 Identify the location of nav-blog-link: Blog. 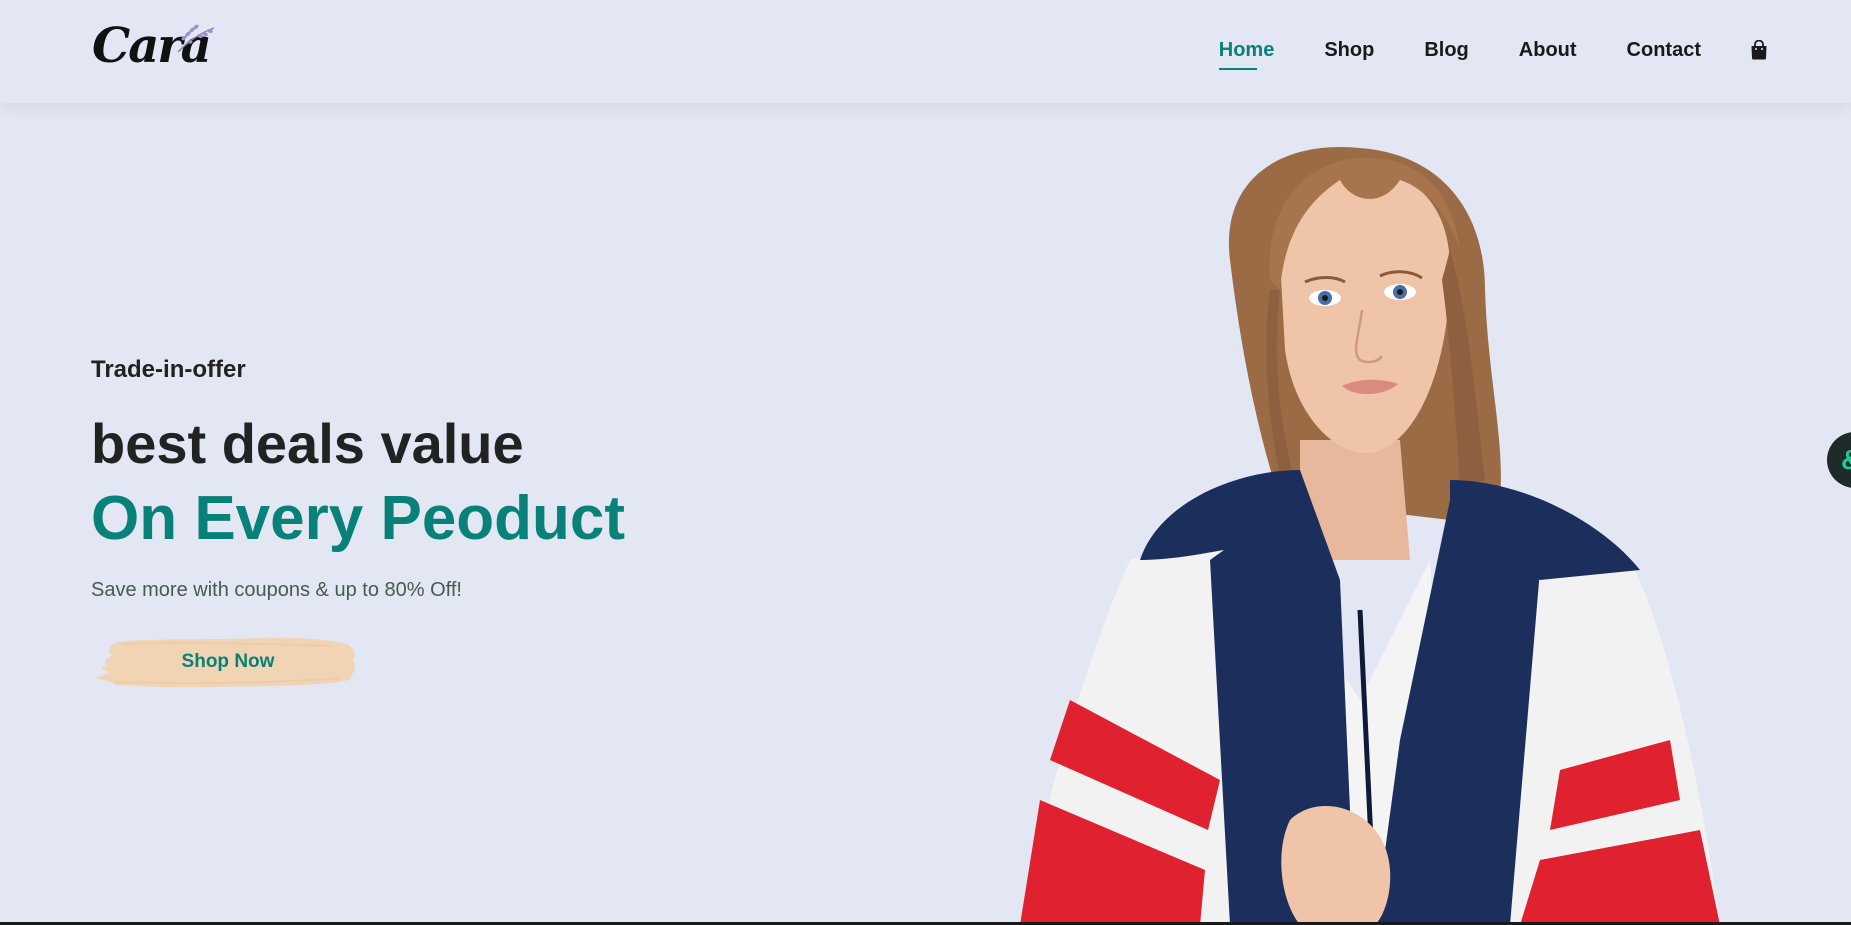
(1446, 50).